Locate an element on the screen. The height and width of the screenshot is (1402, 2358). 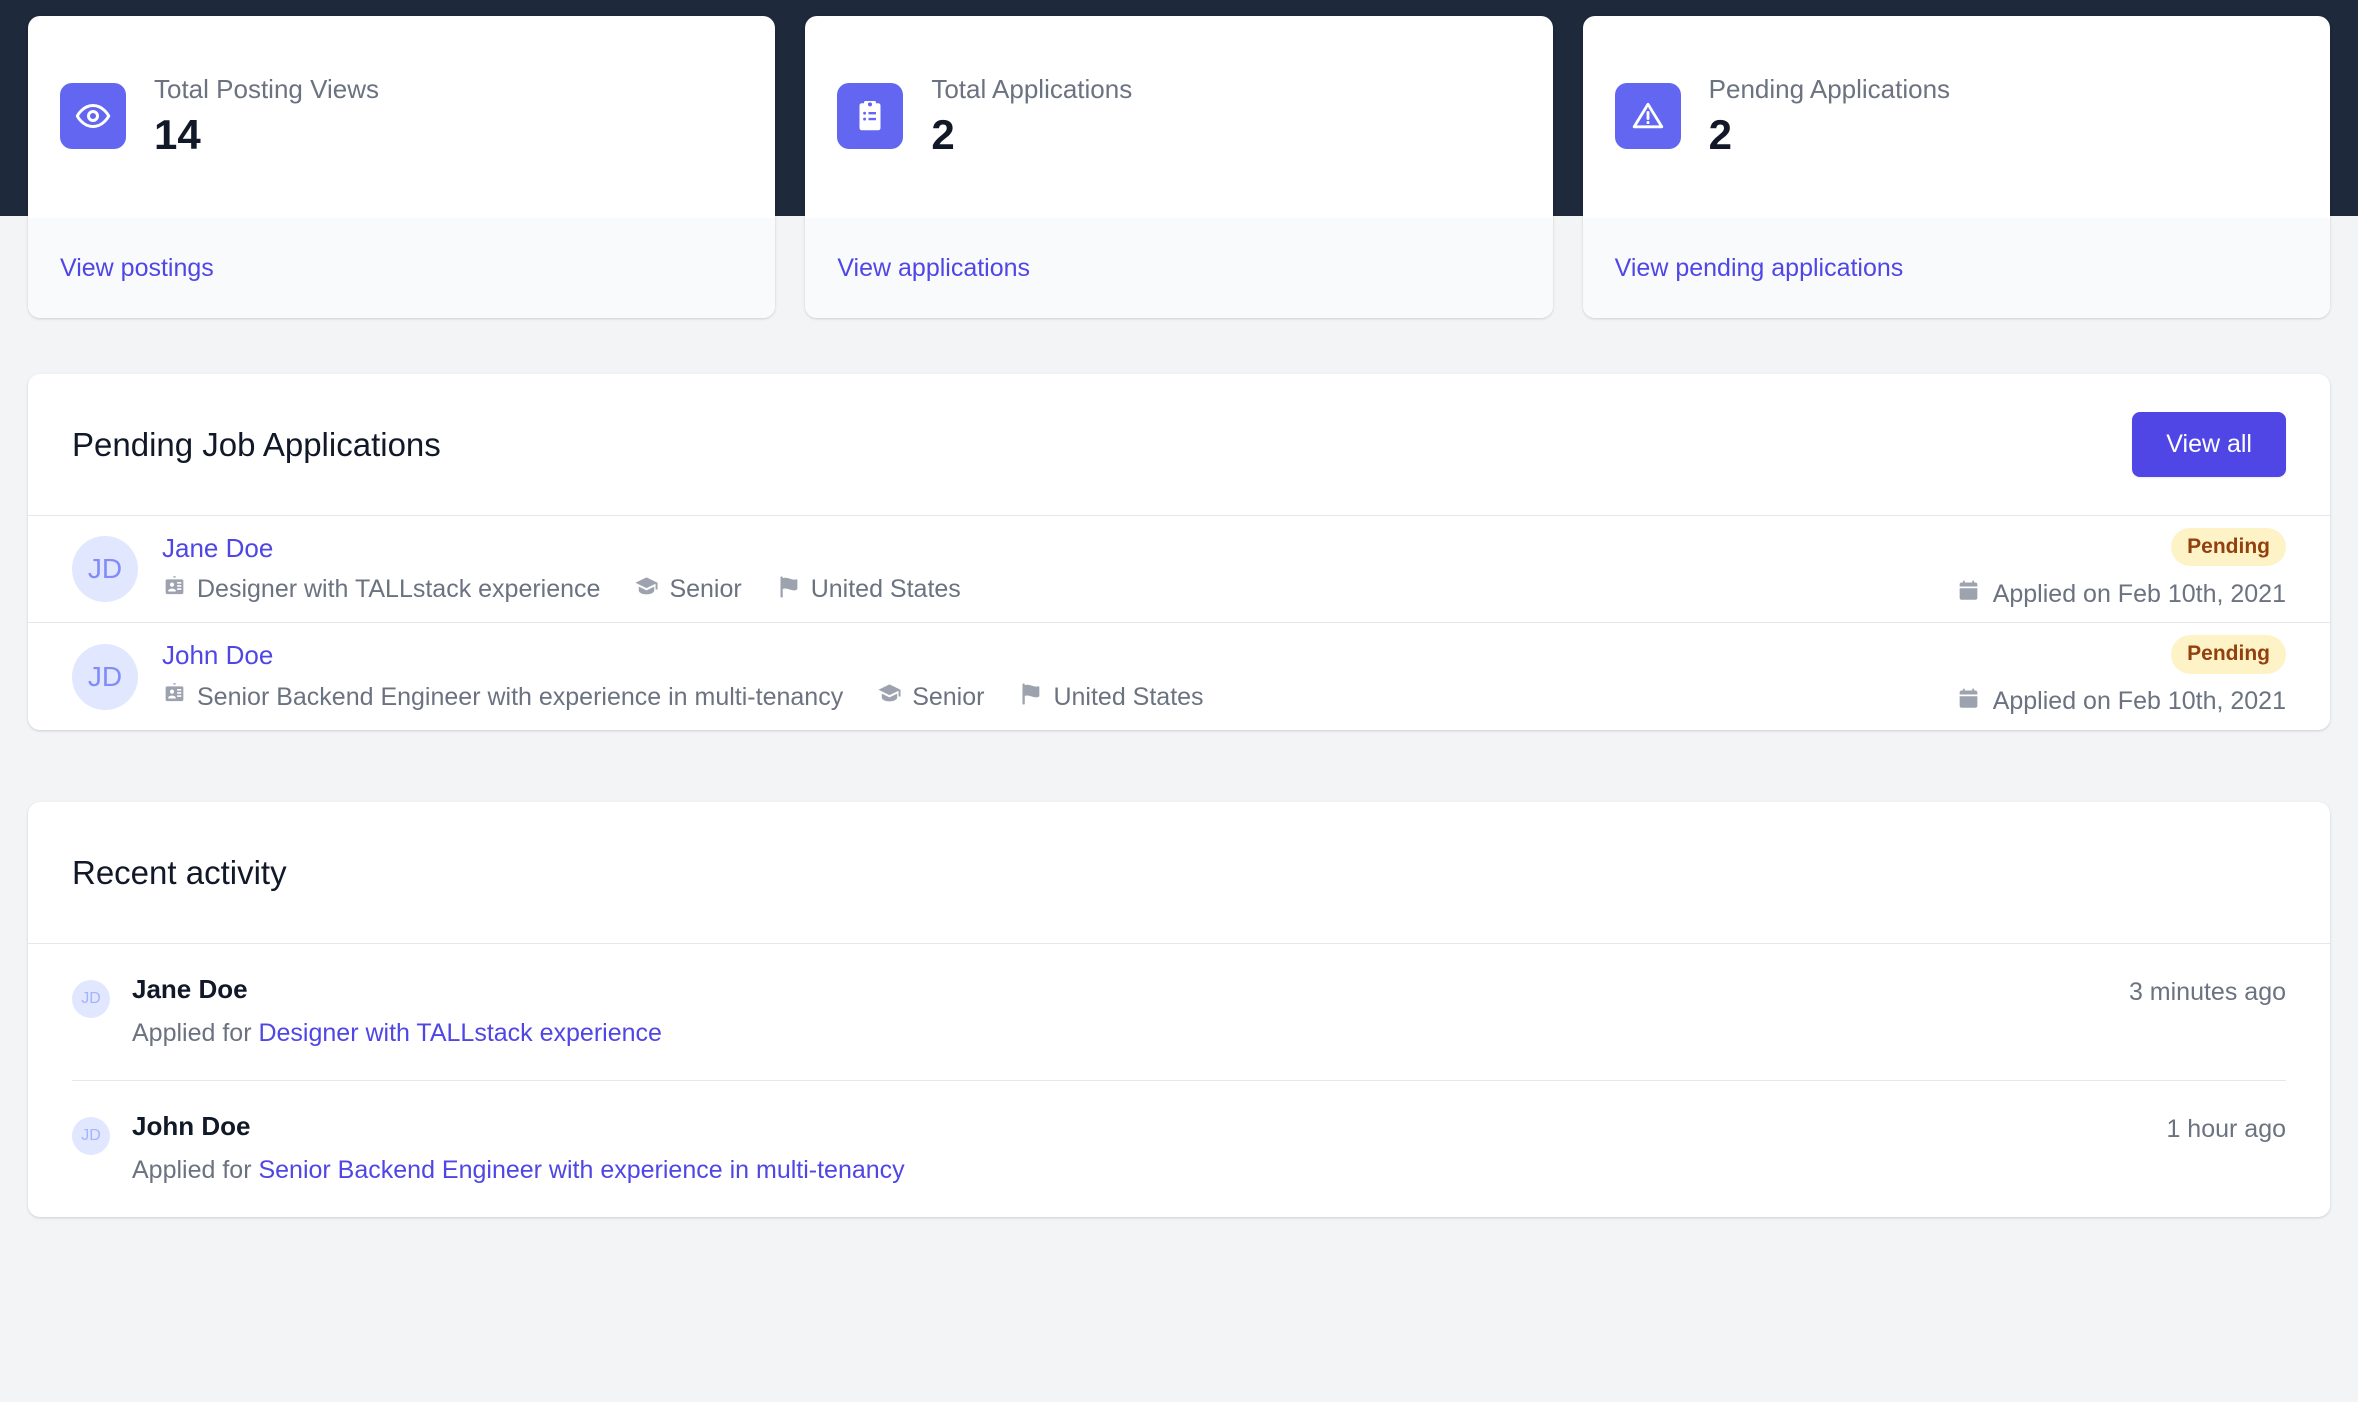
stat-card-body: Pending Applications 2 is located at coordinates (1956, 117).